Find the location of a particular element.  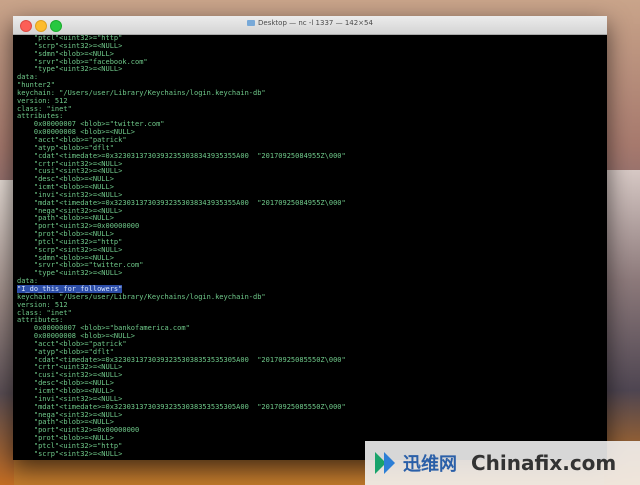

watermark: 迅维网 Chinafix.com is located at coordinates (502, 463).